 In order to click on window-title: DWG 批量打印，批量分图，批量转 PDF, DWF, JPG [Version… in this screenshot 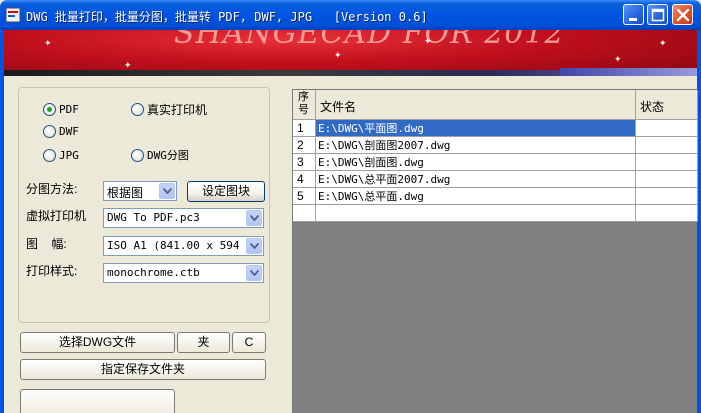, I will do `click(227, 17)`.